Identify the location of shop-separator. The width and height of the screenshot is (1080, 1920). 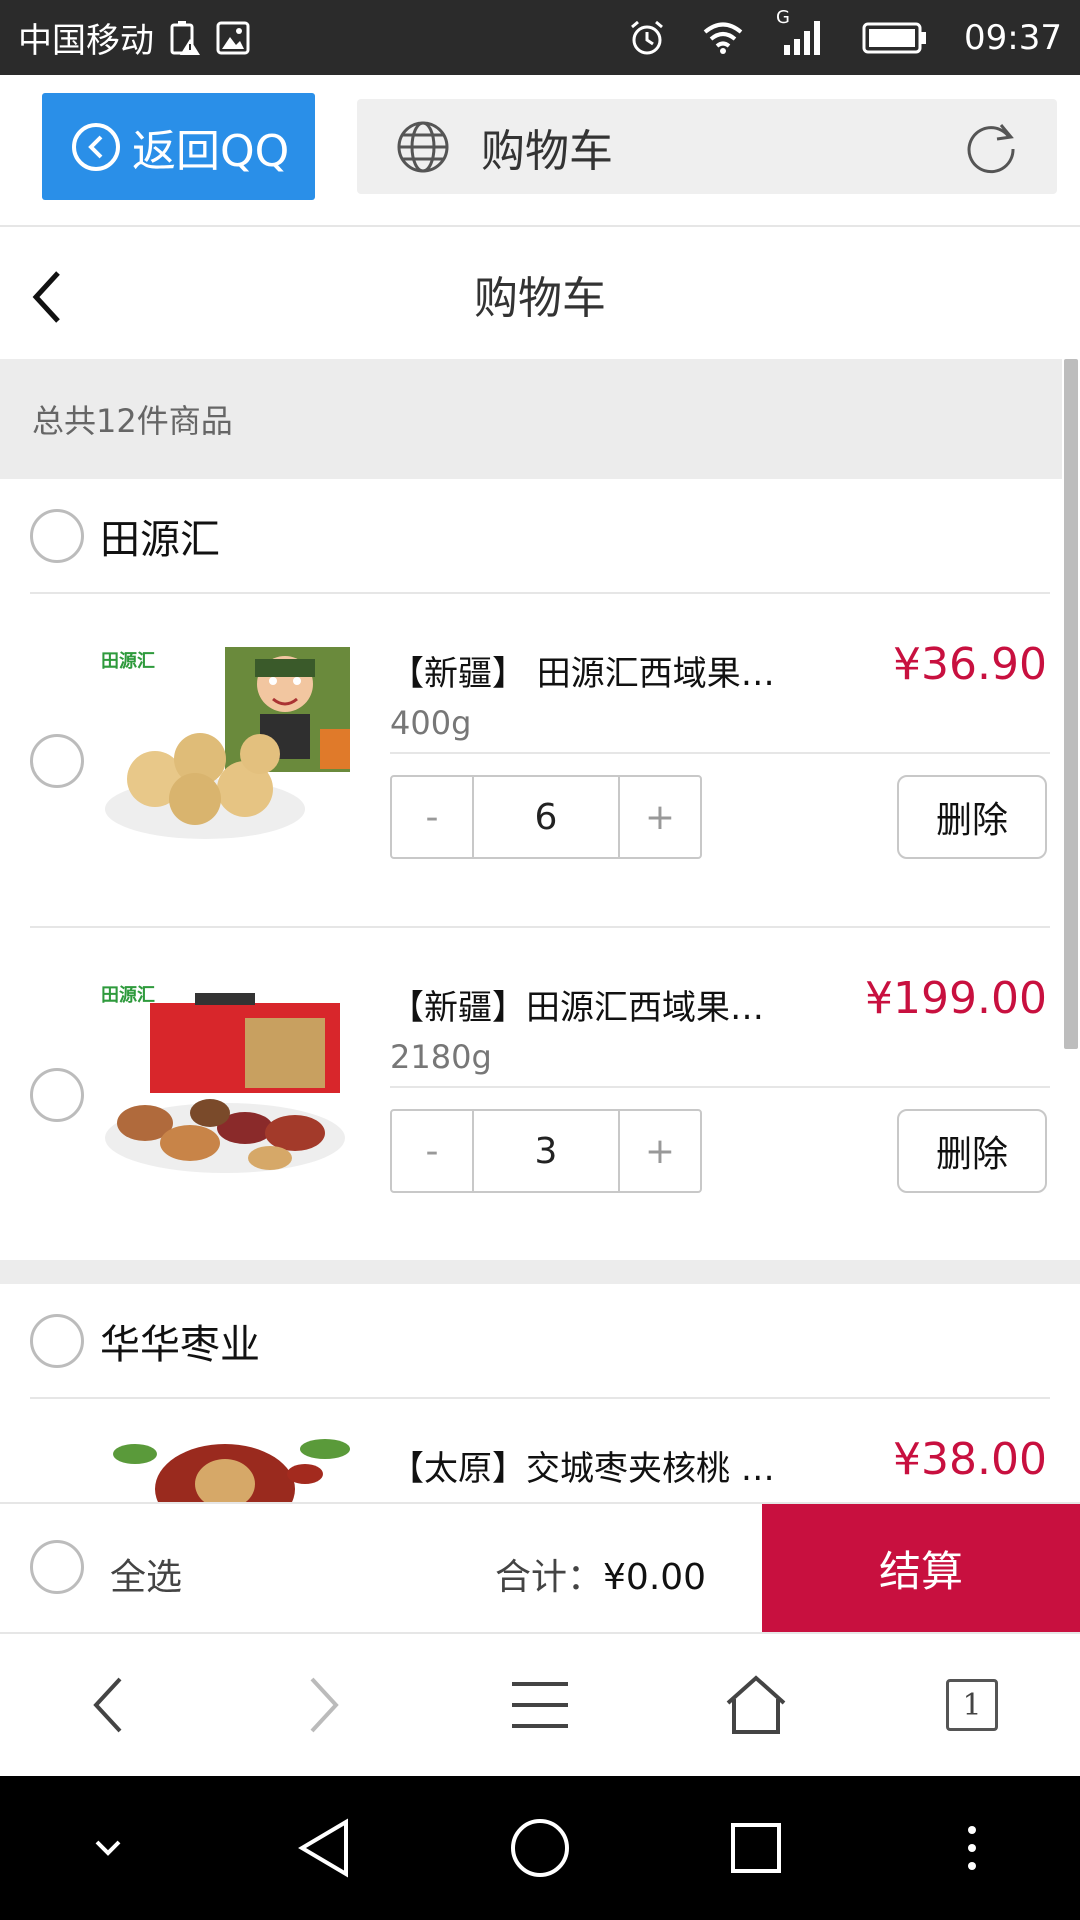
(540, 1272).